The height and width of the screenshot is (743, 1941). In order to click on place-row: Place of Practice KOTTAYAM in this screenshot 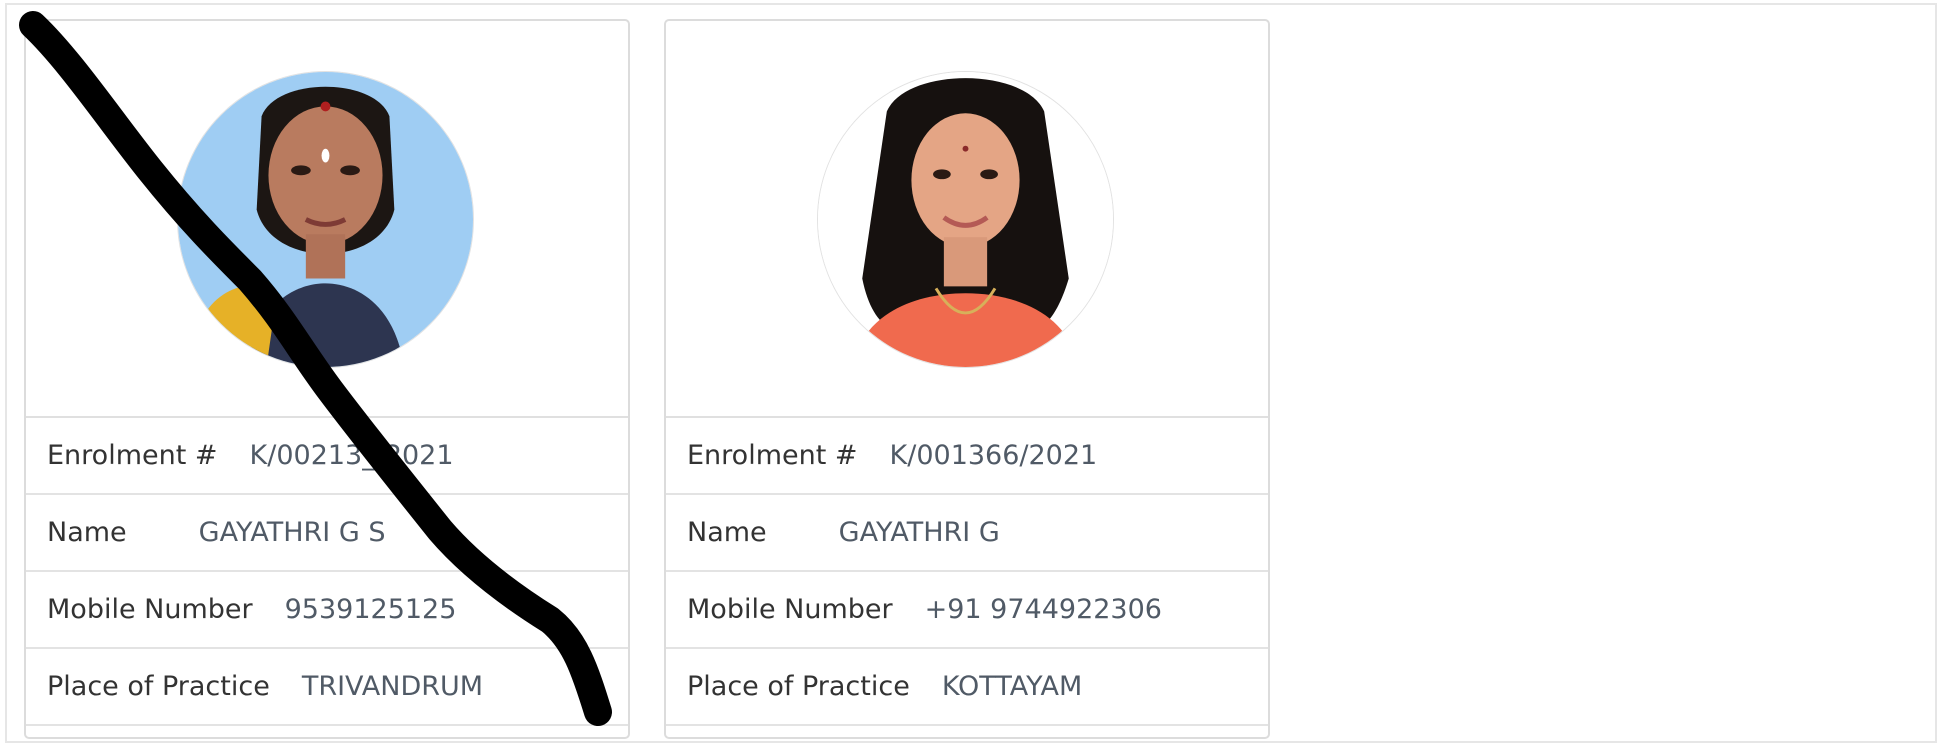, I will do `click(967, 687)`.